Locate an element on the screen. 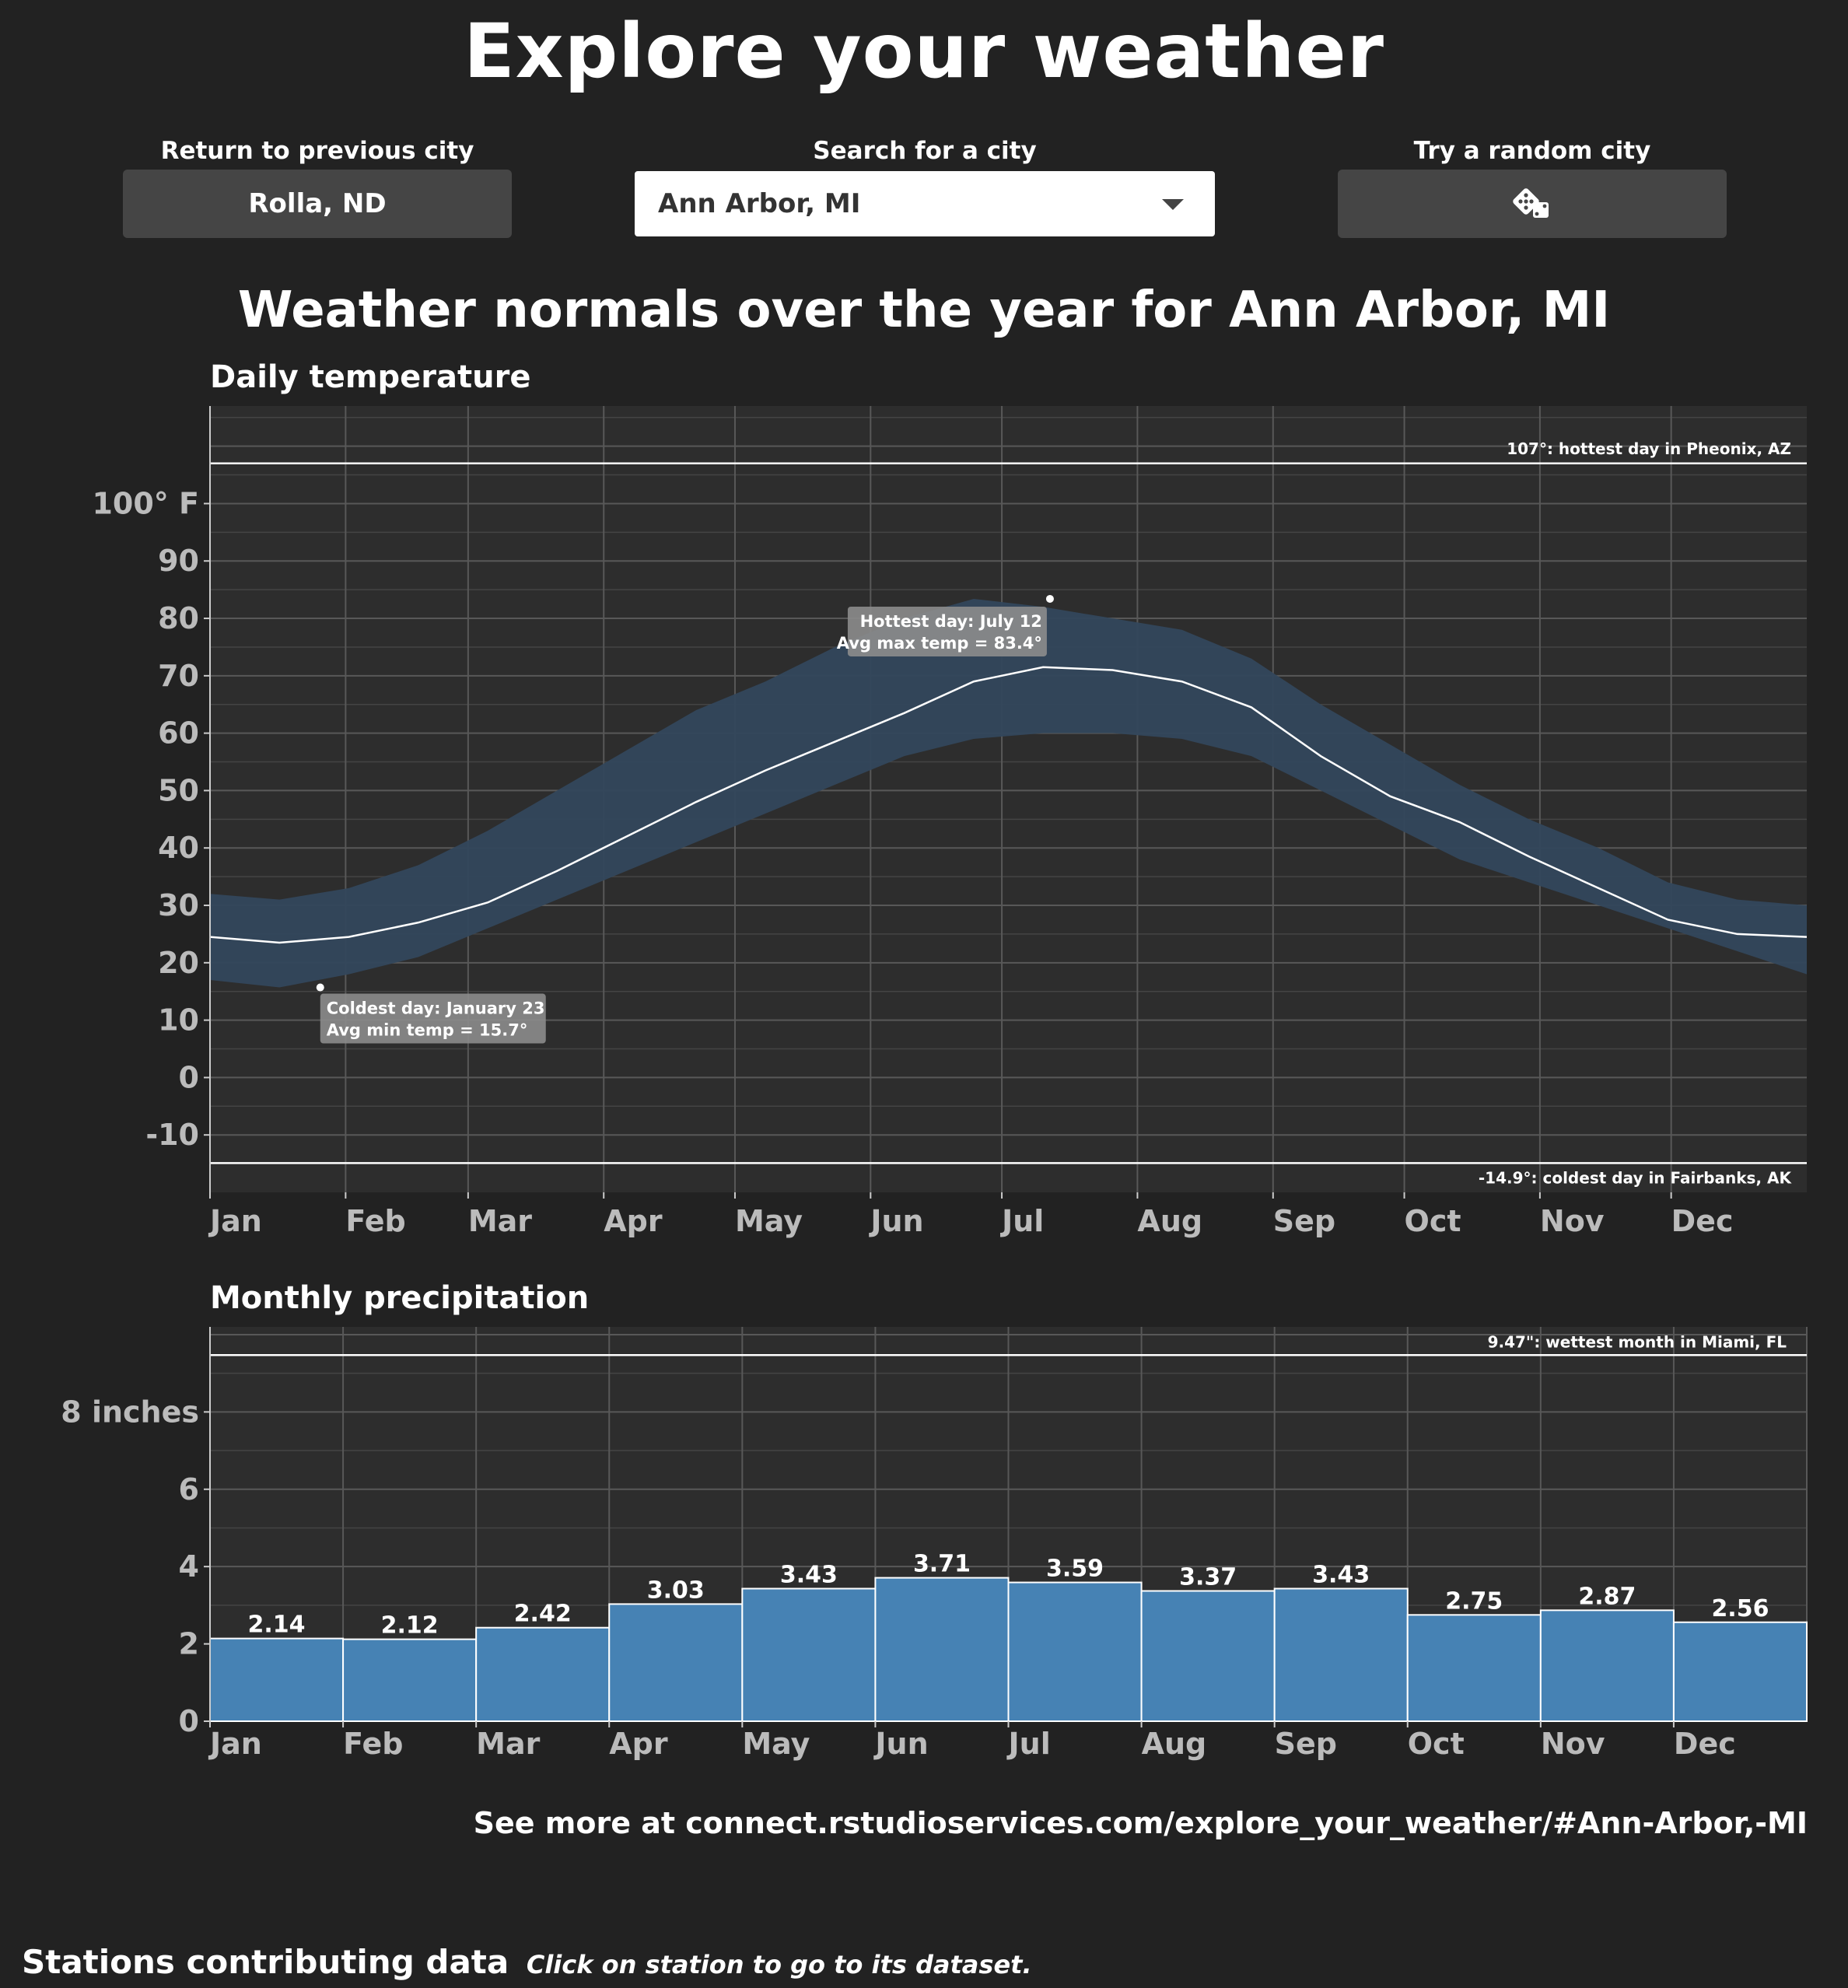  coldest-day-point is located at coordinates (320, 988).